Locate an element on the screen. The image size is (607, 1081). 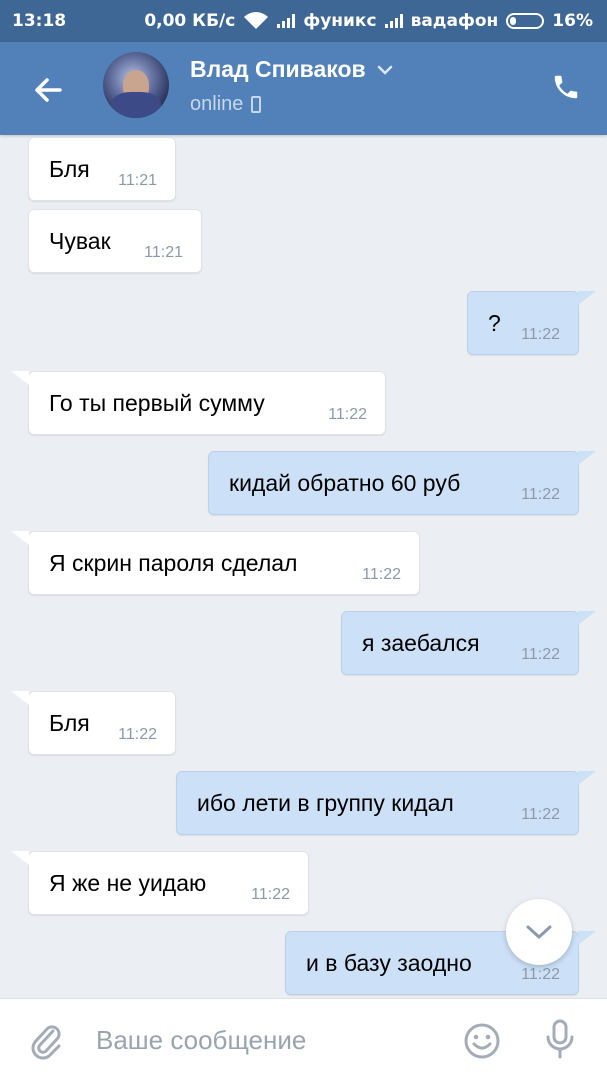
smile-icon is located at coordinates (482, 1041).